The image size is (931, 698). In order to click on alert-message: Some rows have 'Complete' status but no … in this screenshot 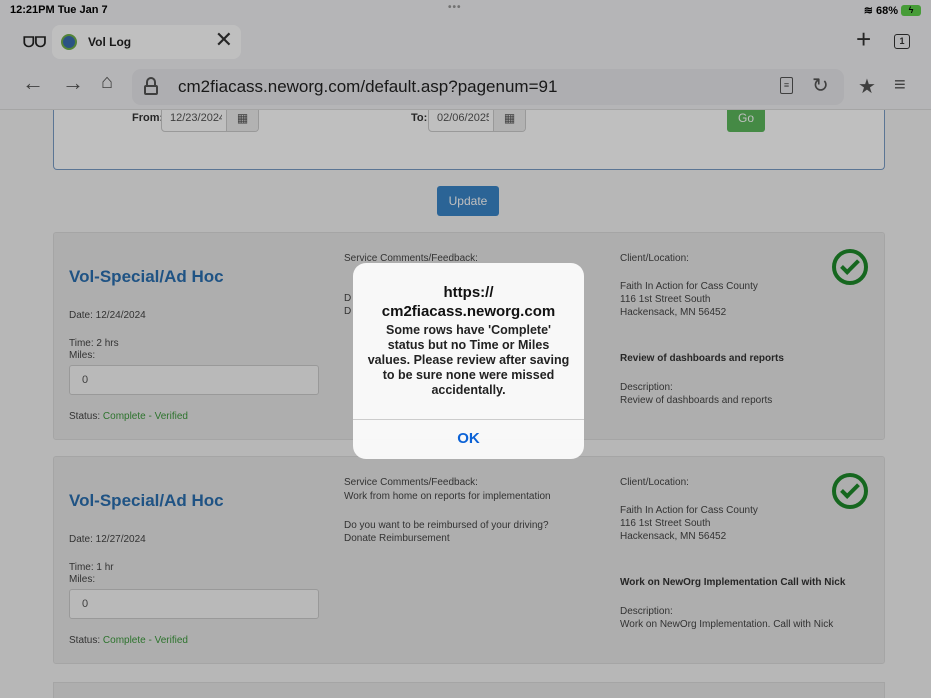, I will do `click(468, 360)`.